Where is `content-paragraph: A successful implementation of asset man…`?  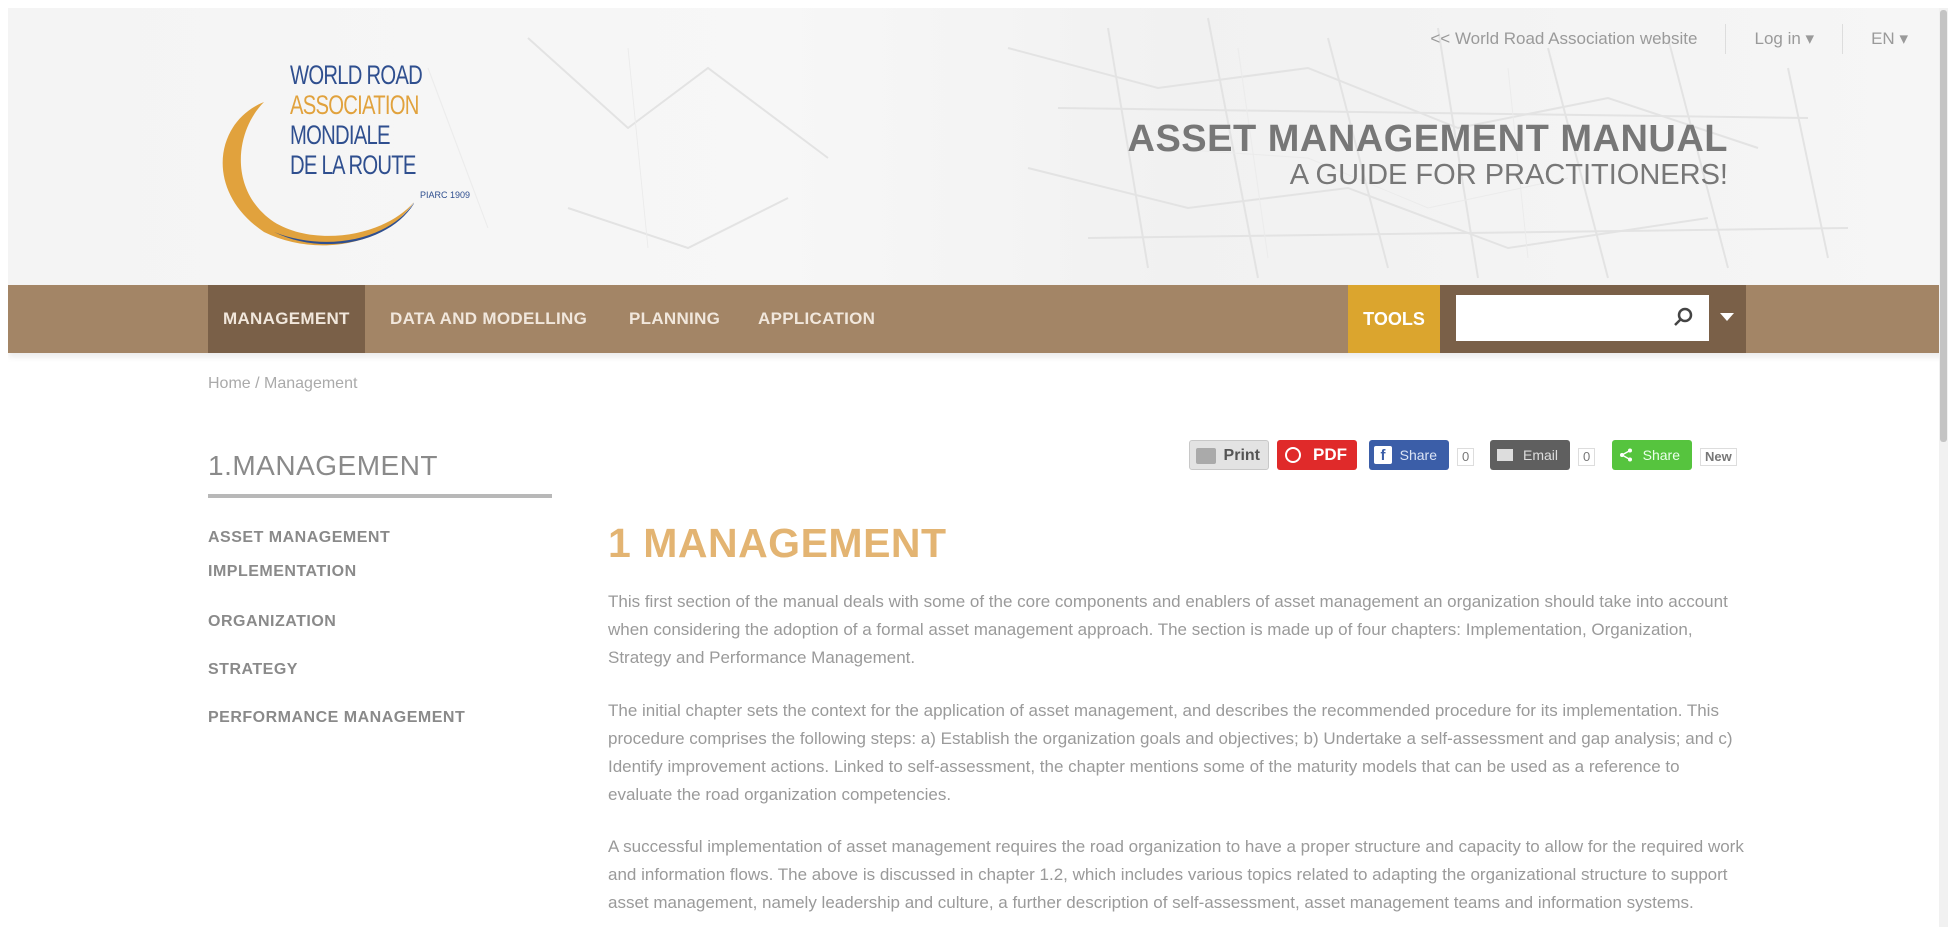
content-paragraph: A successful implementation of asset man… is located at coordinates (1176, 874).